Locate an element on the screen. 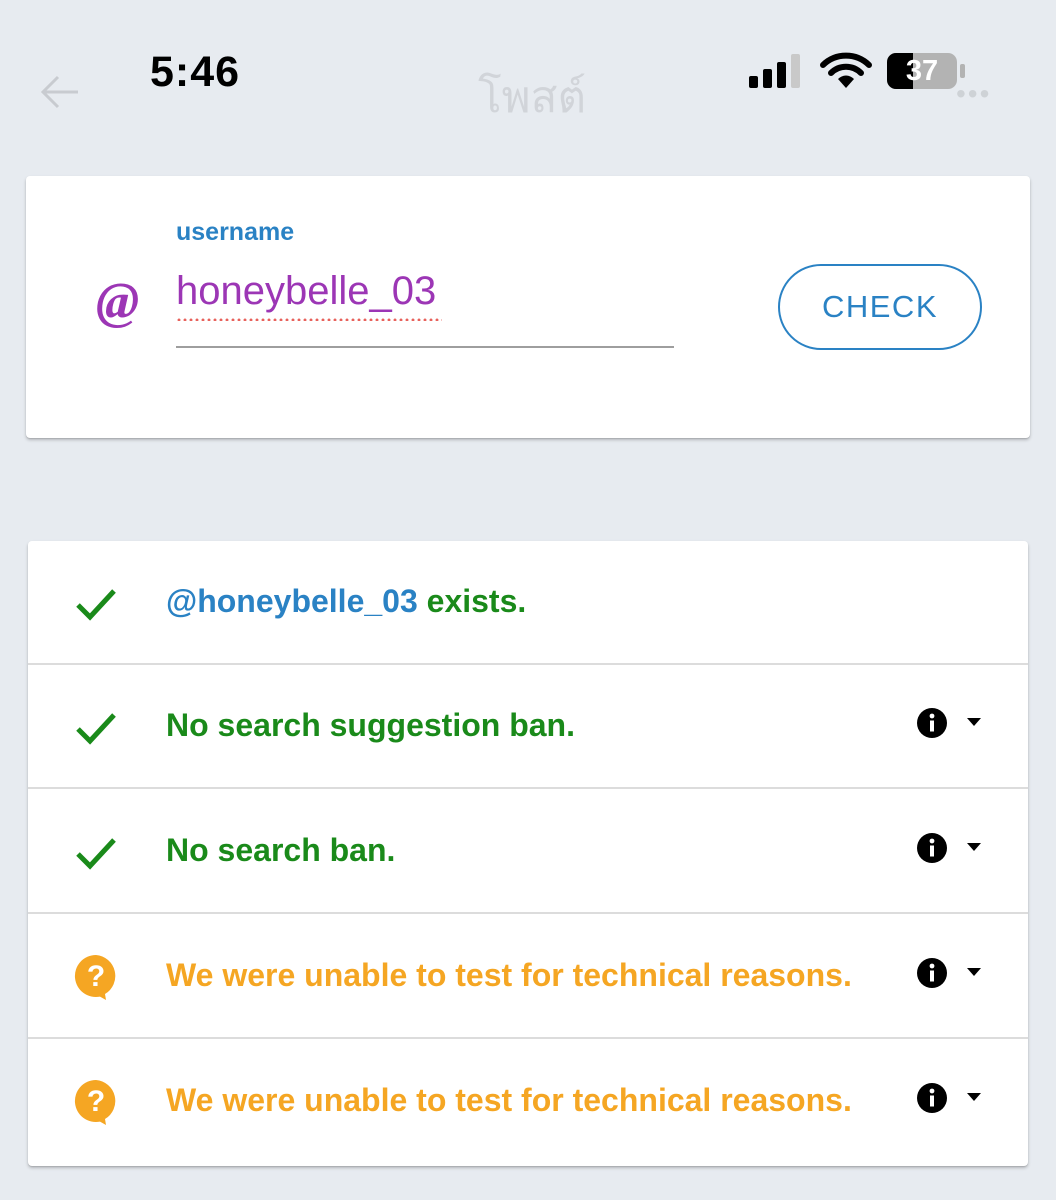 The width and height of the screenshot is (1056, 1200). clock: 5:46 is located at coordinates (195, 72).